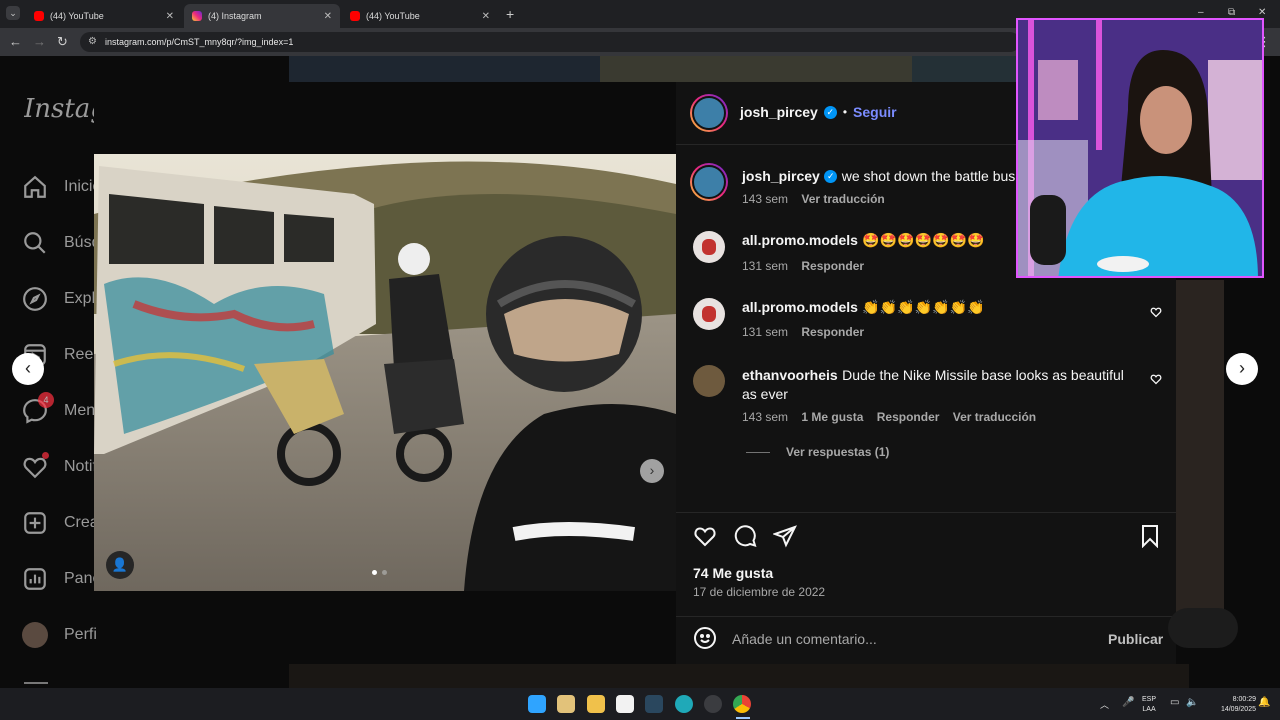 Image resolution: width=1280 pixels, height=720 pixels. Describe the element at coordinates (1262, 12) in the screenshot. I see `close-window-button: ✕` at that location.